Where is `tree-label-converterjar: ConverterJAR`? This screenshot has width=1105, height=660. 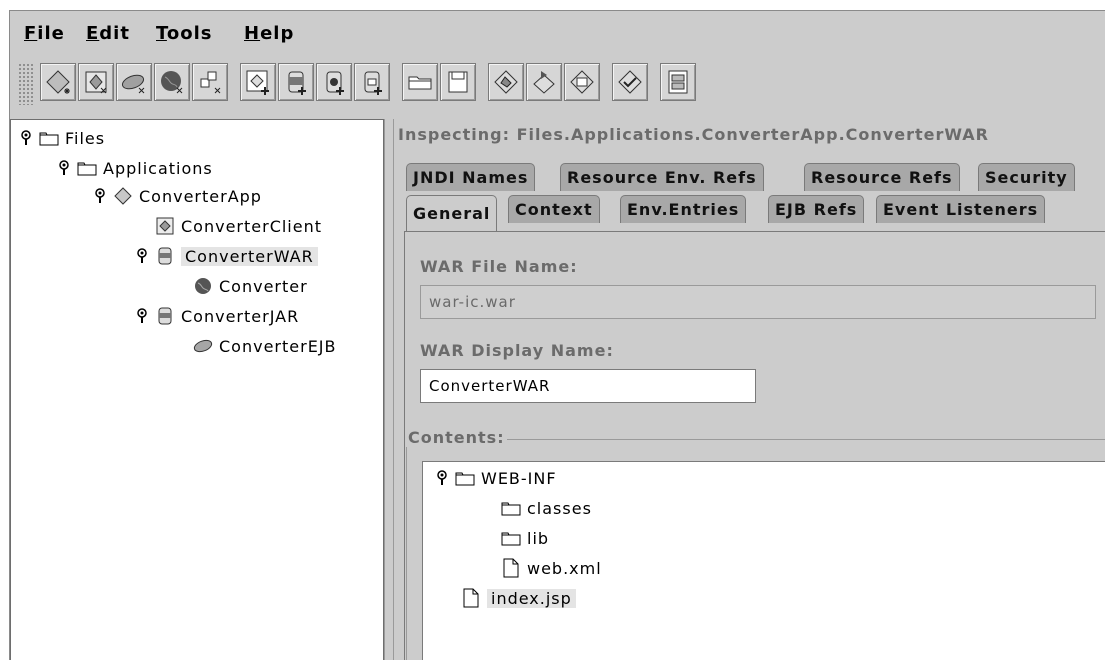
tree-label-converterjar: ConverterJAR is located at coordinates (240, 316).